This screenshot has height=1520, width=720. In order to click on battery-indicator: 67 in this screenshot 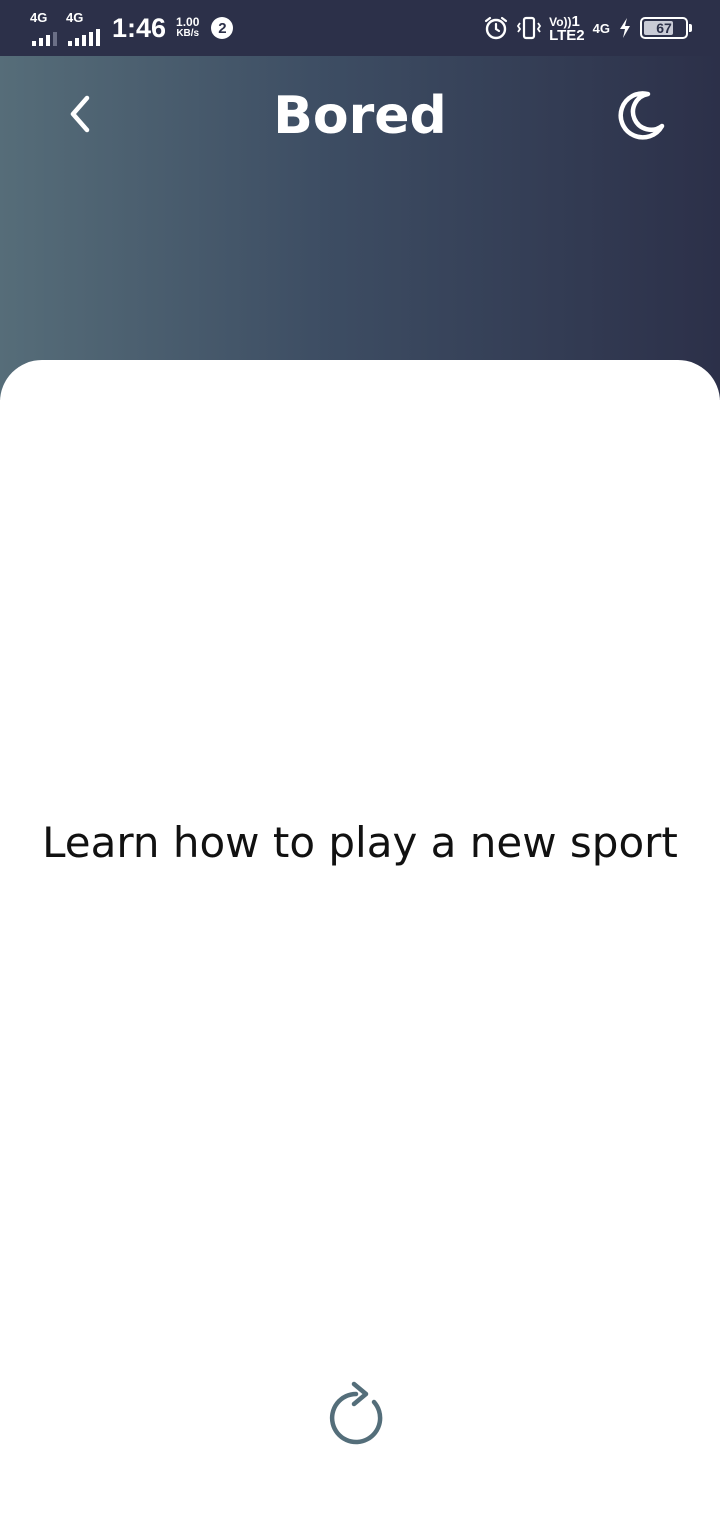, I will do `click(666, 28)`.